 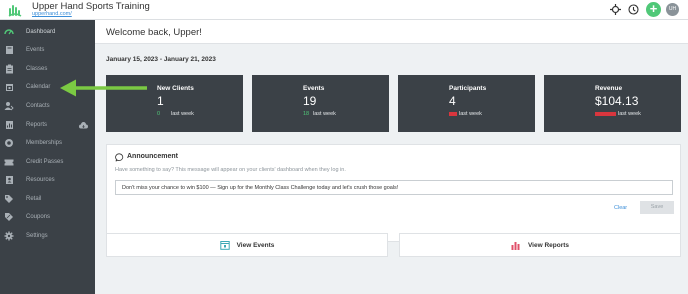 I want to click on stat-delta: 18, so click(x=306, y=114).